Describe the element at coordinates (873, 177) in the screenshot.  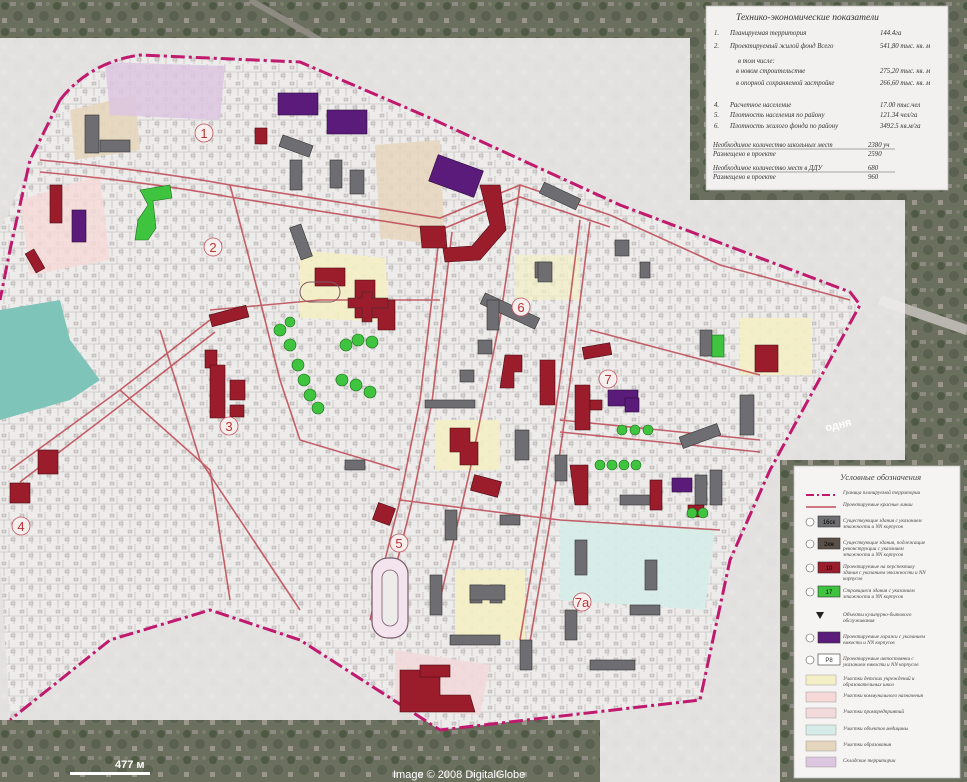
I see `tep-row-value: 960` at that location.